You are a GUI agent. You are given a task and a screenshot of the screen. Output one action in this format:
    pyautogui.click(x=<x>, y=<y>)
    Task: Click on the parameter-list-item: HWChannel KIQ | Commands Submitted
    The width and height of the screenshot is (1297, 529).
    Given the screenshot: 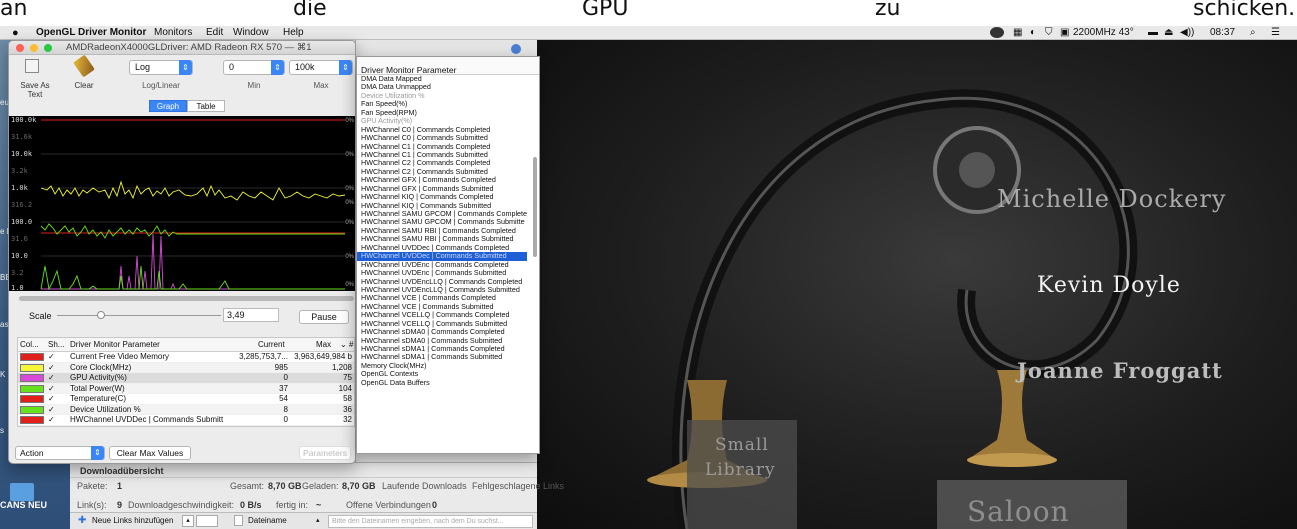 What is the action you would take?
    pyautogui.click(x=442, y=206)
    